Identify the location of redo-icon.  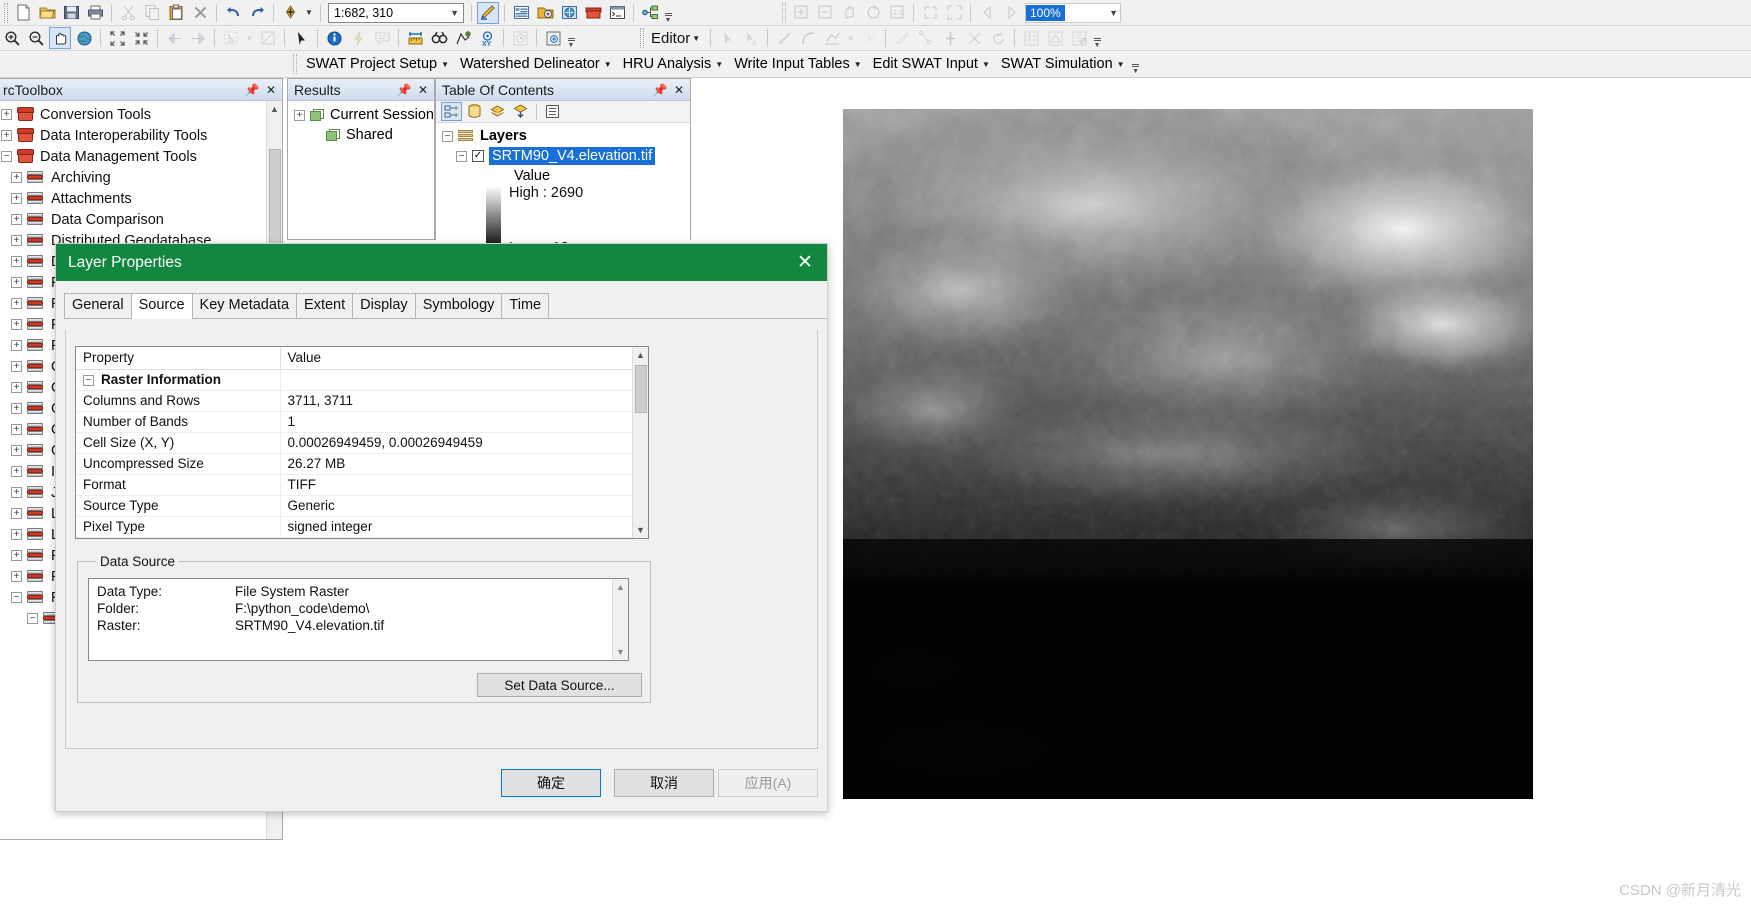
(257, 13).